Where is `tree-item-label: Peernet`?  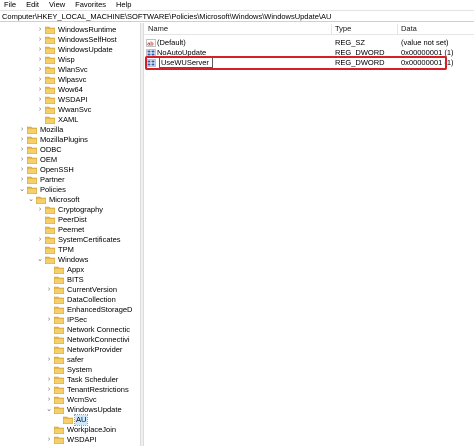 tree-item-label: Peernet is located at coordinates (71, 229).